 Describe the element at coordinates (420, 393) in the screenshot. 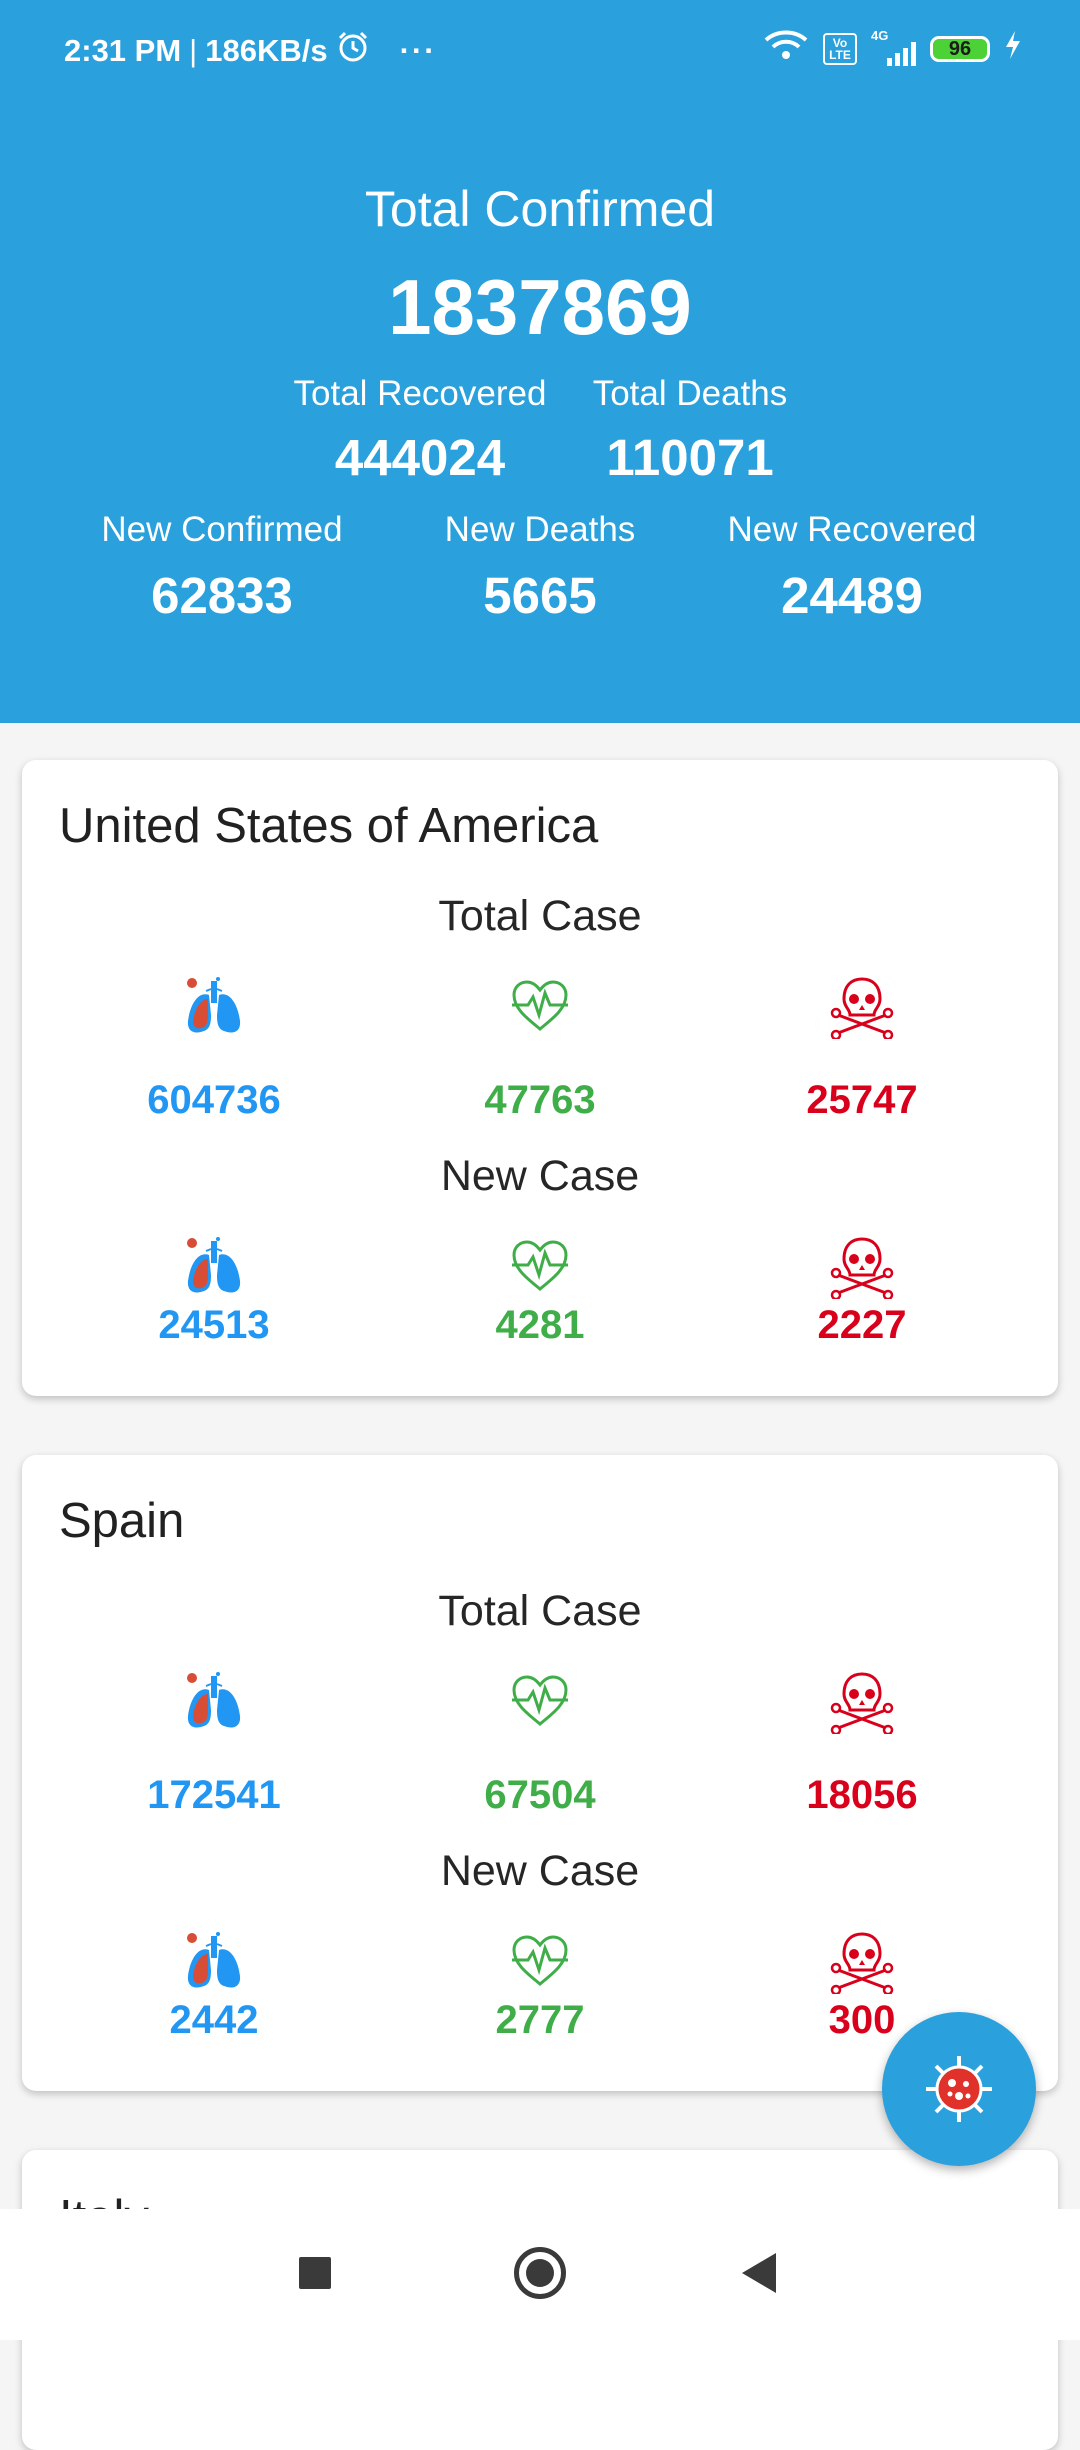

I see `total-recovered-label: Total Recovered` at that location.